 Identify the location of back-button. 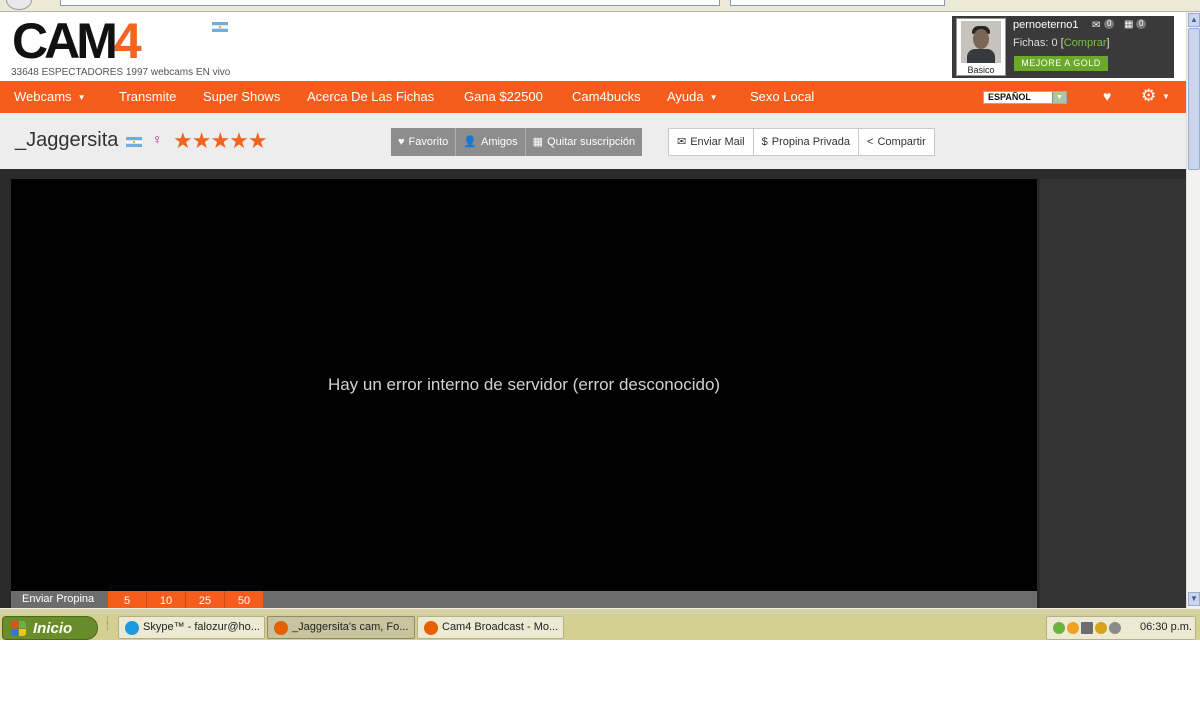
(19, 5).